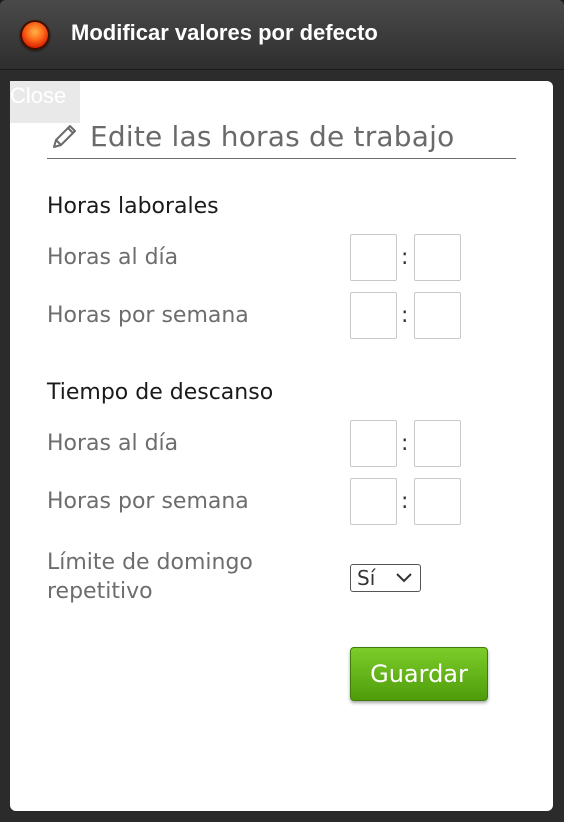  Describe the element at coordinates (150, 562) in the screenshot. I see `sunday-limit-label-line1: Límite de domingo` at that location.